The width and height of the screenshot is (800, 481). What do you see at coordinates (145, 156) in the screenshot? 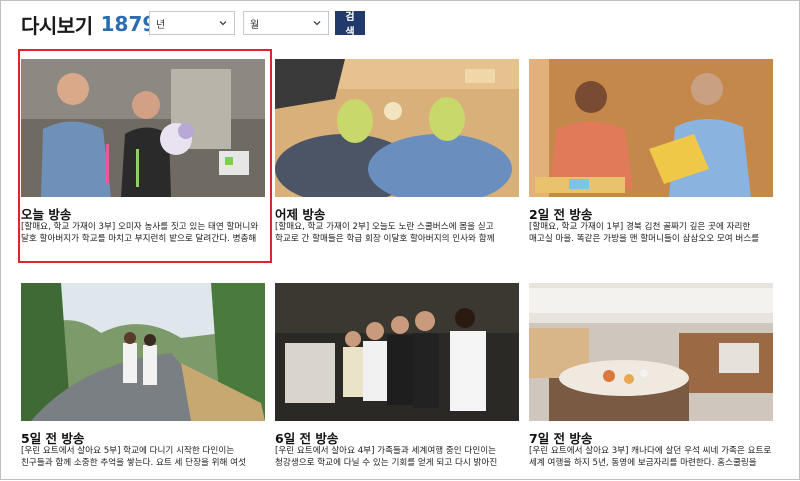
I see `selected-card-highlight` at bounding box center [145, 156].